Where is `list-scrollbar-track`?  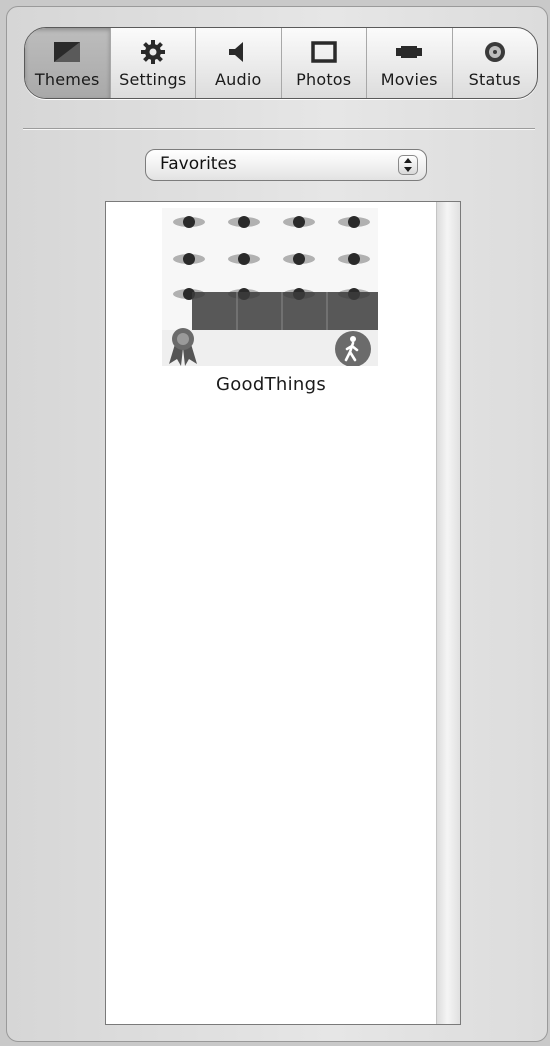 list-scrollbar-track is located at coordinates (448, 613).